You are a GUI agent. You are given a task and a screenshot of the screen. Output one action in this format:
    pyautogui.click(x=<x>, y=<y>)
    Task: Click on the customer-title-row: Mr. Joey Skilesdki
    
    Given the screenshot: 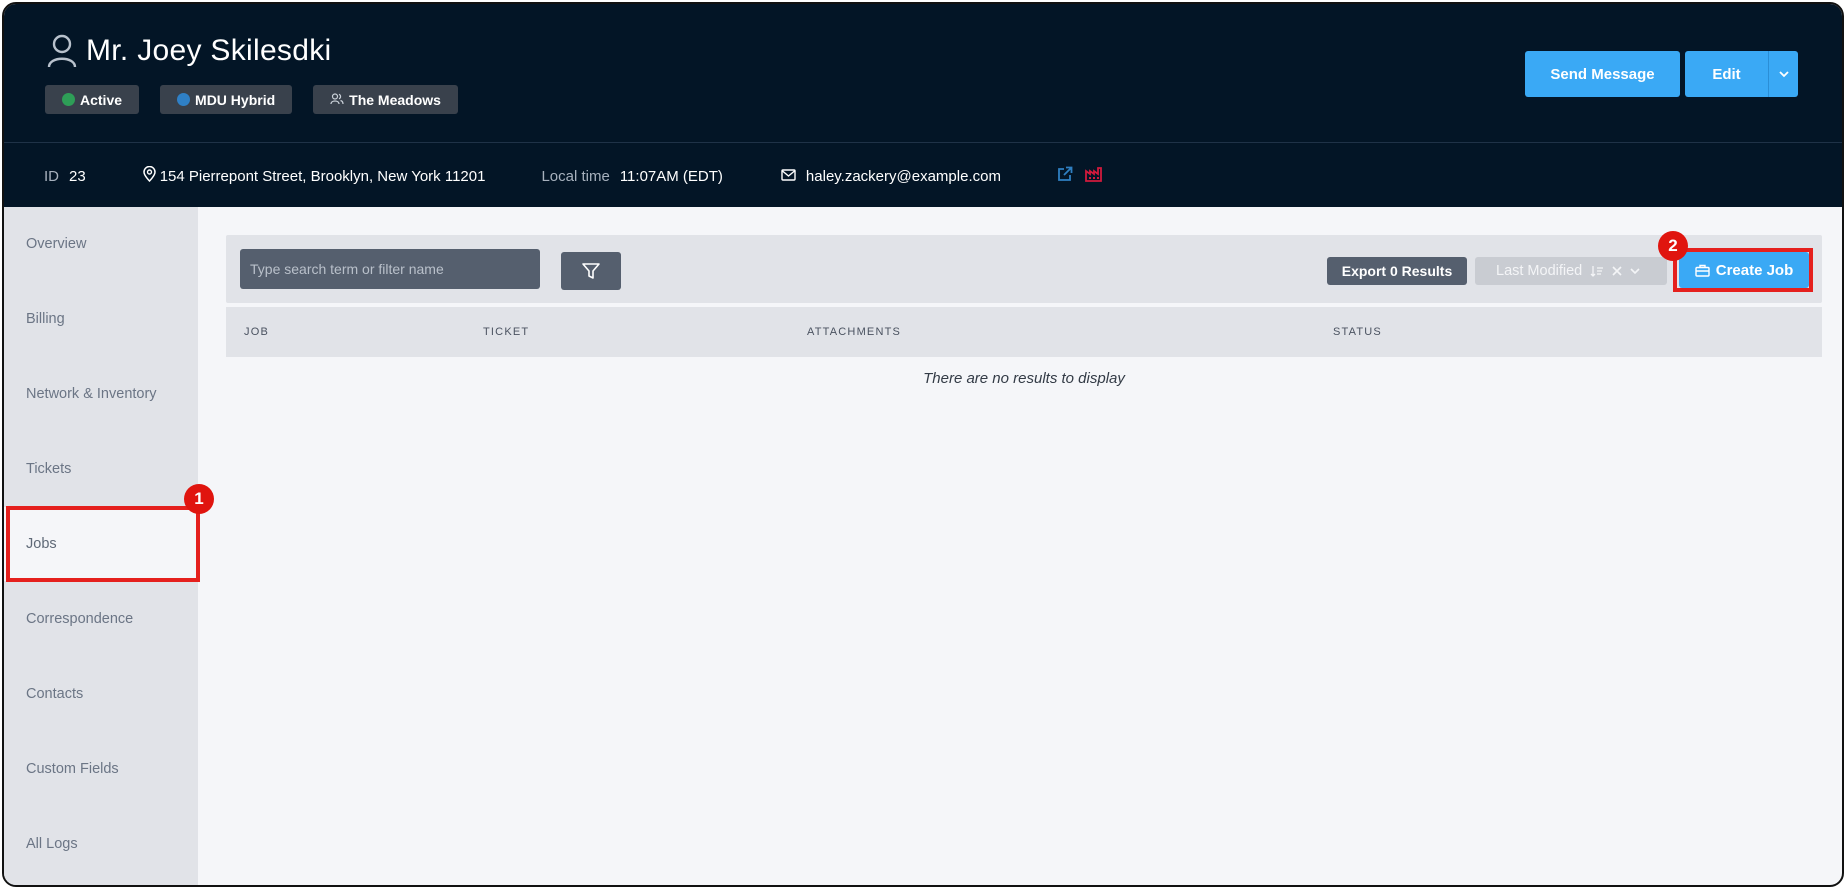 What is the action you would take?
    pyautogui.click(x=188, y=51)
    